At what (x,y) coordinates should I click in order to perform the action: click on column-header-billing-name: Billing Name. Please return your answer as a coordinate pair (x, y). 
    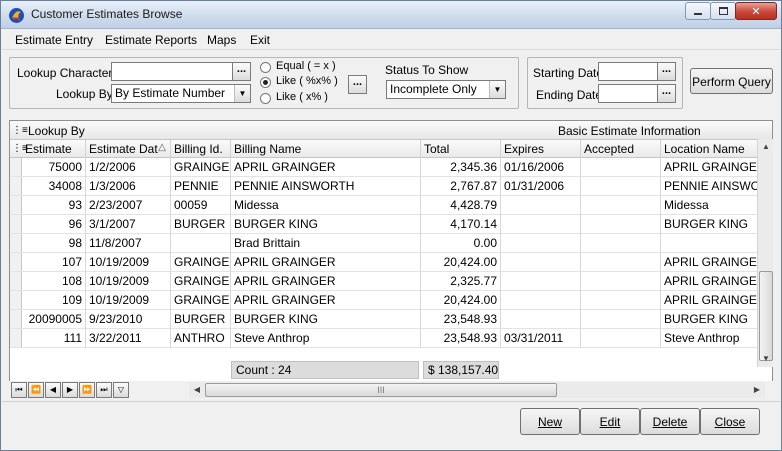
    Looking at the image, I should click on (326, 149).